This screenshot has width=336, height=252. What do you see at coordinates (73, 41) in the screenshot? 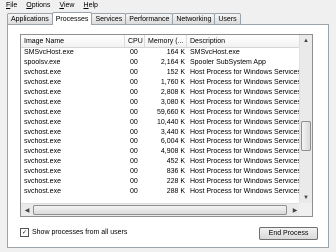
I see `column-header-image-name: Image Name` at bounding box center [73, 41].